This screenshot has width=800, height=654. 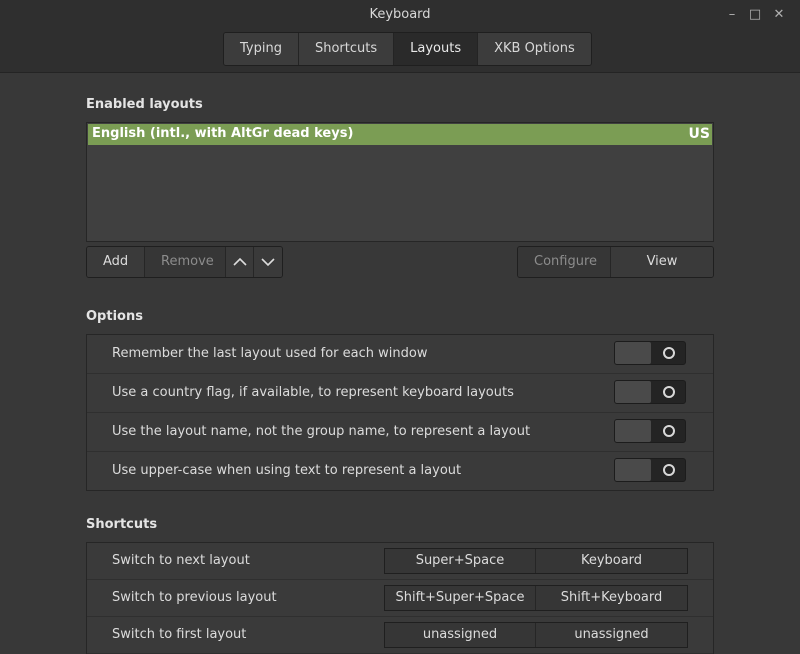 I want to click on shortcut-secondary-button: Keyboard, so click(x=611, y=561).